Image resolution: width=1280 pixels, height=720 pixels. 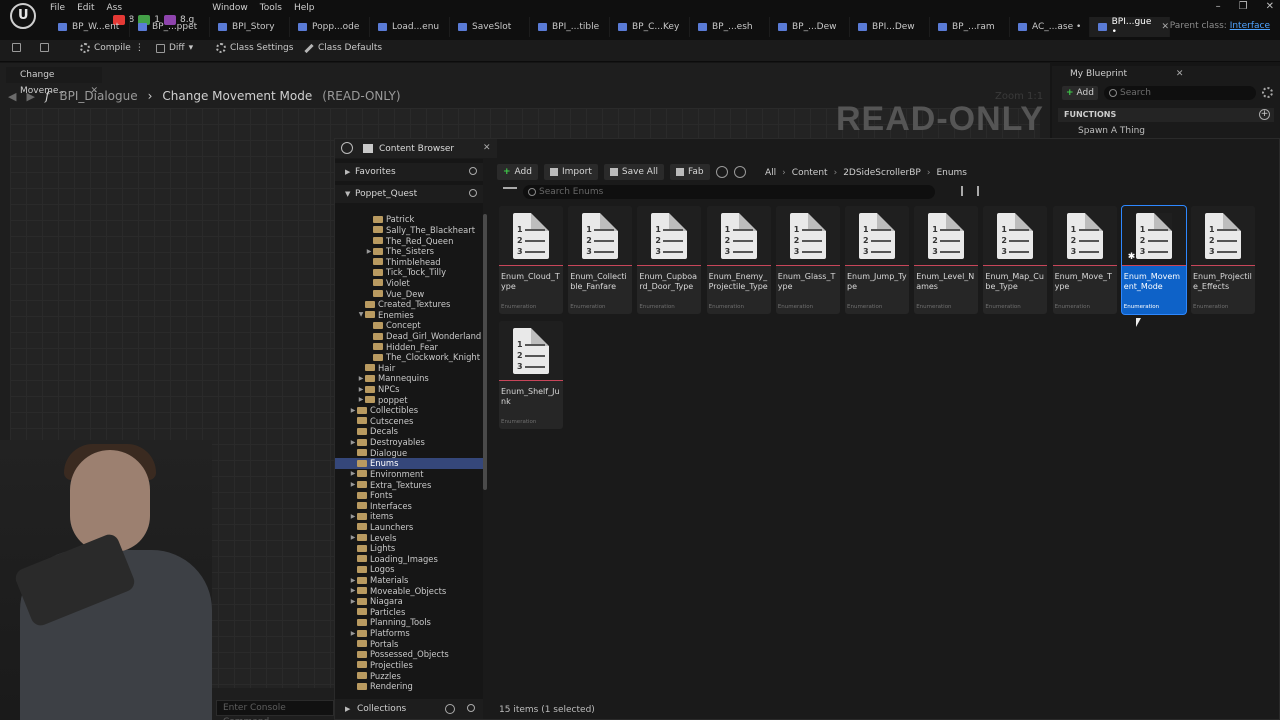 I want to click on breadcrumb-blueprint: BPI_Dialogue, so click(x=98, y=96).